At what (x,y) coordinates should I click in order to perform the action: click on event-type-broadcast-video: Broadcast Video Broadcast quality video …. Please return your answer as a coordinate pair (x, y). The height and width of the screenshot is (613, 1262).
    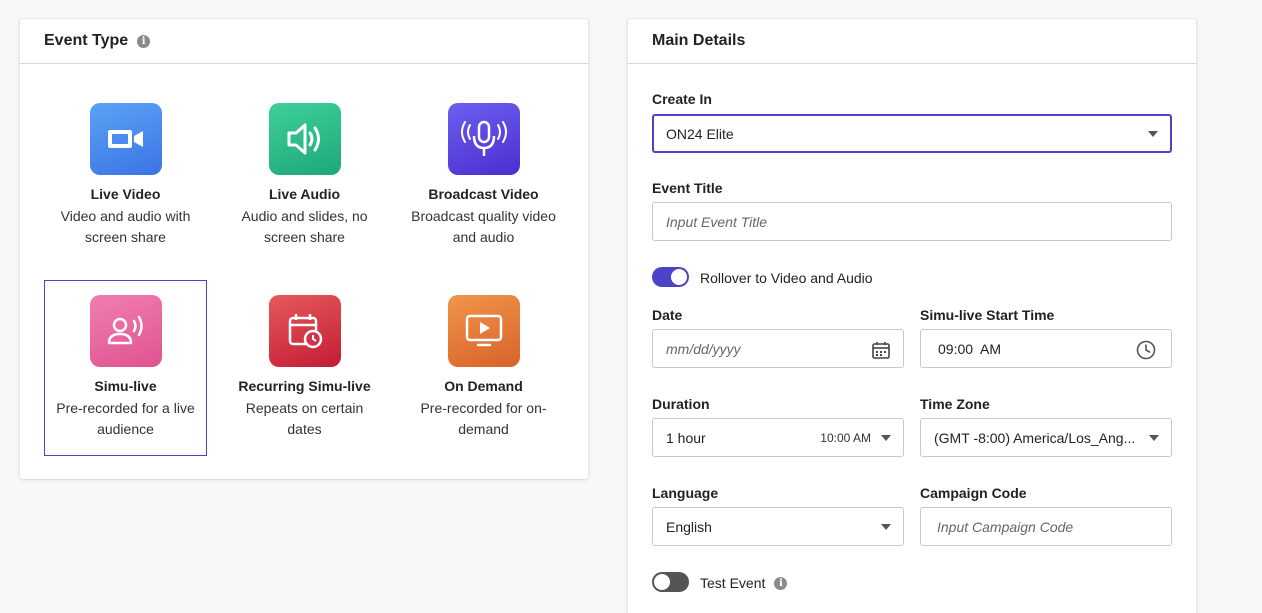
    Looking at the image, I should click on (483, 176).